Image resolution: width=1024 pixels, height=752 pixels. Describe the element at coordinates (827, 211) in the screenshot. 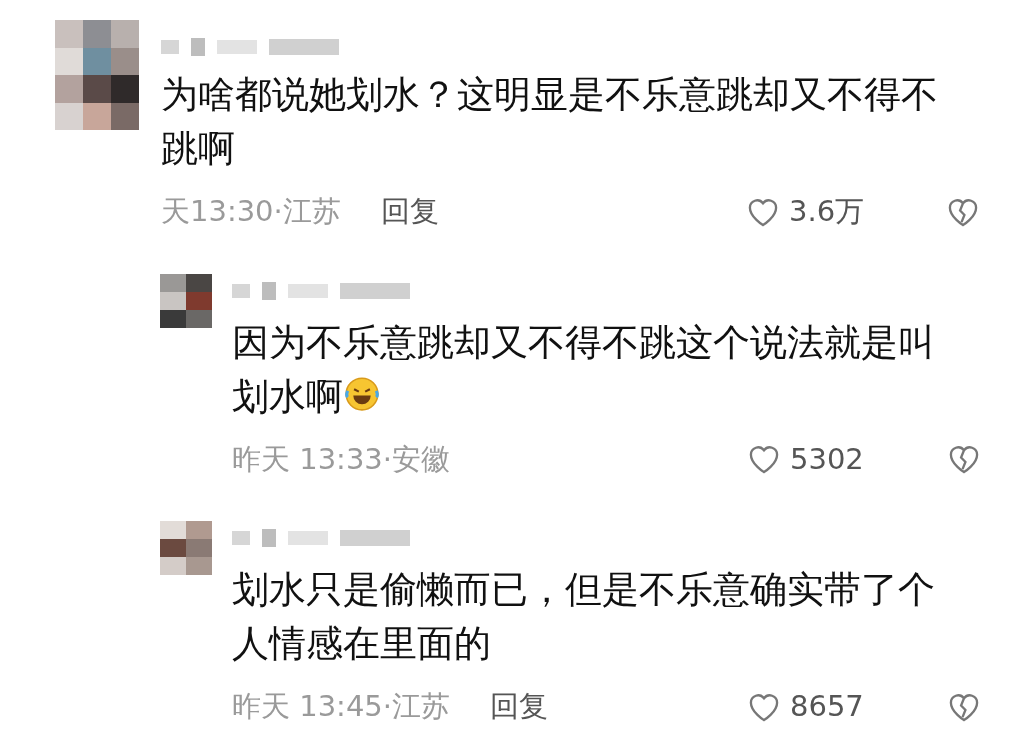

I see `like-count: 3.6万` at that location.